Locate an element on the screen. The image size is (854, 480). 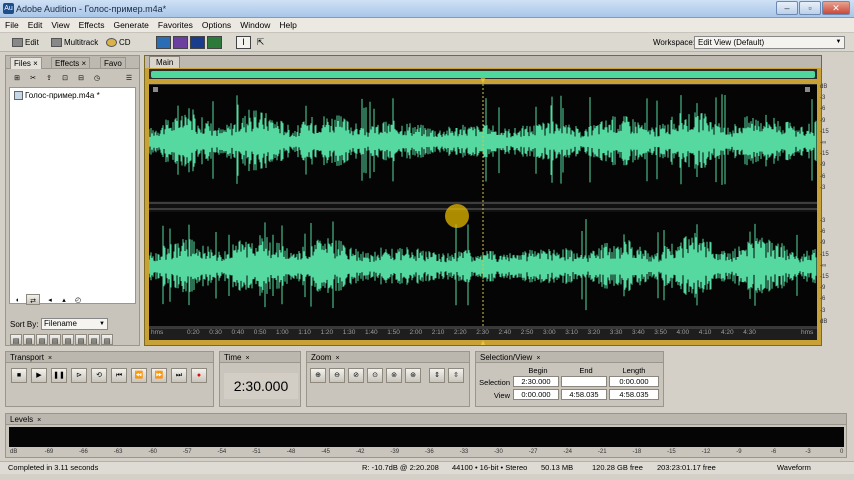
selection-length-field: 0:00.000 is located at coordinates (634, 381).